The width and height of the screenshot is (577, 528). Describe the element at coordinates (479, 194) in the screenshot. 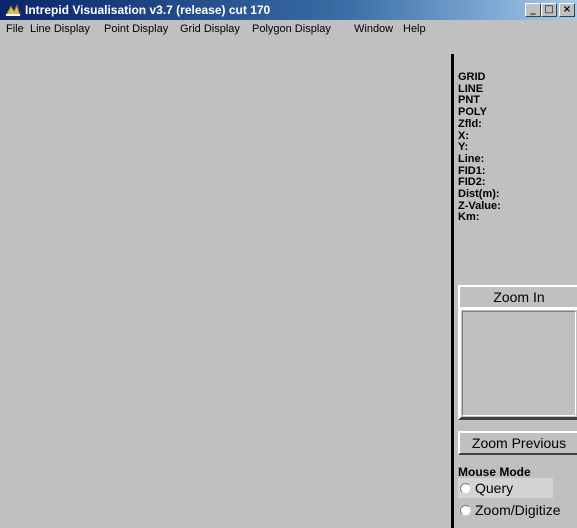

I see `info-distance: Dist(m):` at that location.